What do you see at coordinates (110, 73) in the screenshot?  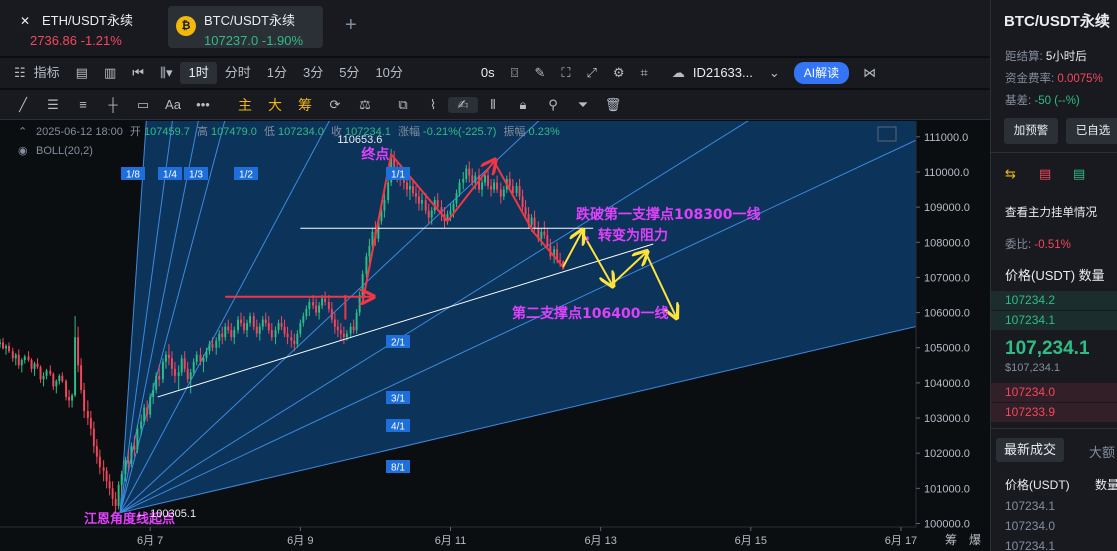 I see `candle-type-icon: ▥` at bounding box center [110, 73].